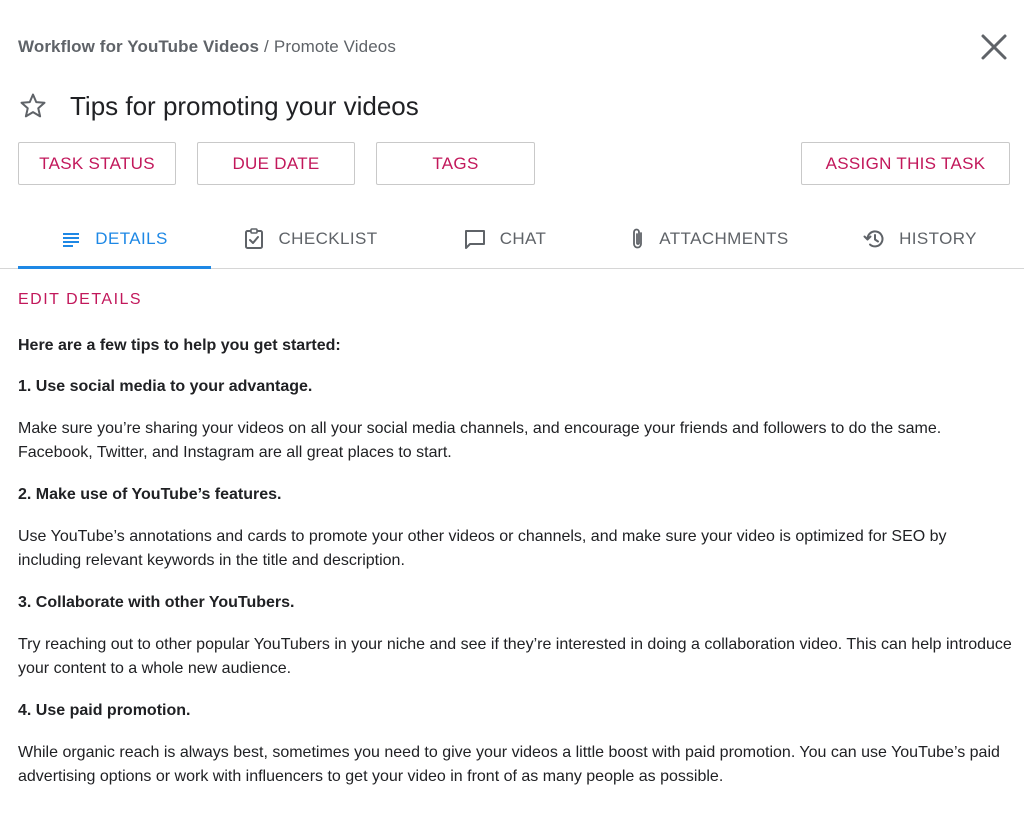  Describe the element at coordinates (938, 238) in the screenshot. I see `tab-history-label: HISTORY` at that location.